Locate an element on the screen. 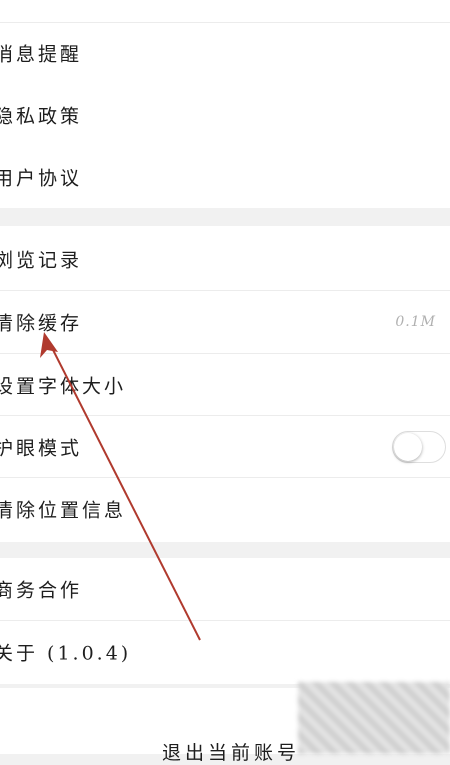 This screenshot has height=765, width=450. toggle-knob is located at coordinates (408, 447).